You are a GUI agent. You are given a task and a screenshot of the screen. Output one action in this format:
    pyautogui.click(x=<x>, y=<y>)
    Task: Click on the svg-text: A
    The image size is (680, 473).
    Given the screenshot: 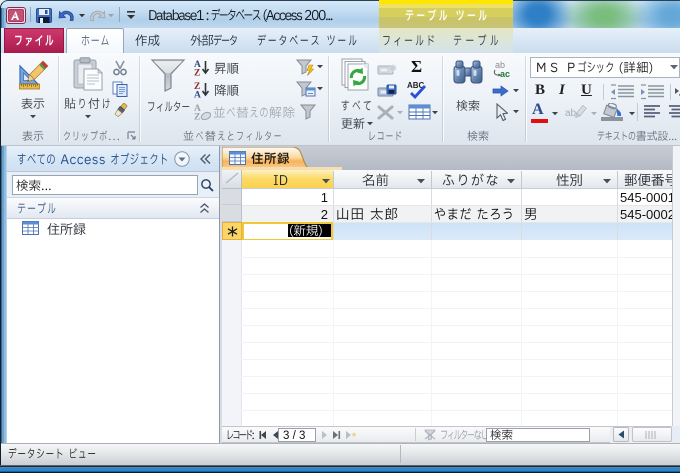 What is the action you would take?
    pyautogui.click(x=197, y=95)
    